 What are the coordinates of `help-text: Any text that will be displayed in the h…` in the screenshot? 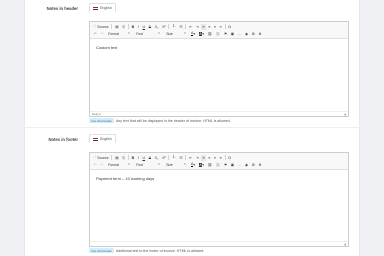 It's located at (173, 120).